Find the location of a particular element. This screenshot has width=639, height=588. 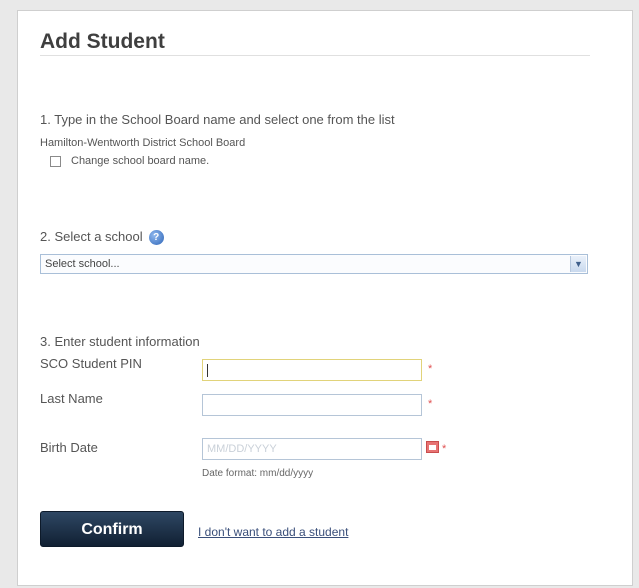

step2-heading: 2. Select a school is located at coordinates (91, 236).